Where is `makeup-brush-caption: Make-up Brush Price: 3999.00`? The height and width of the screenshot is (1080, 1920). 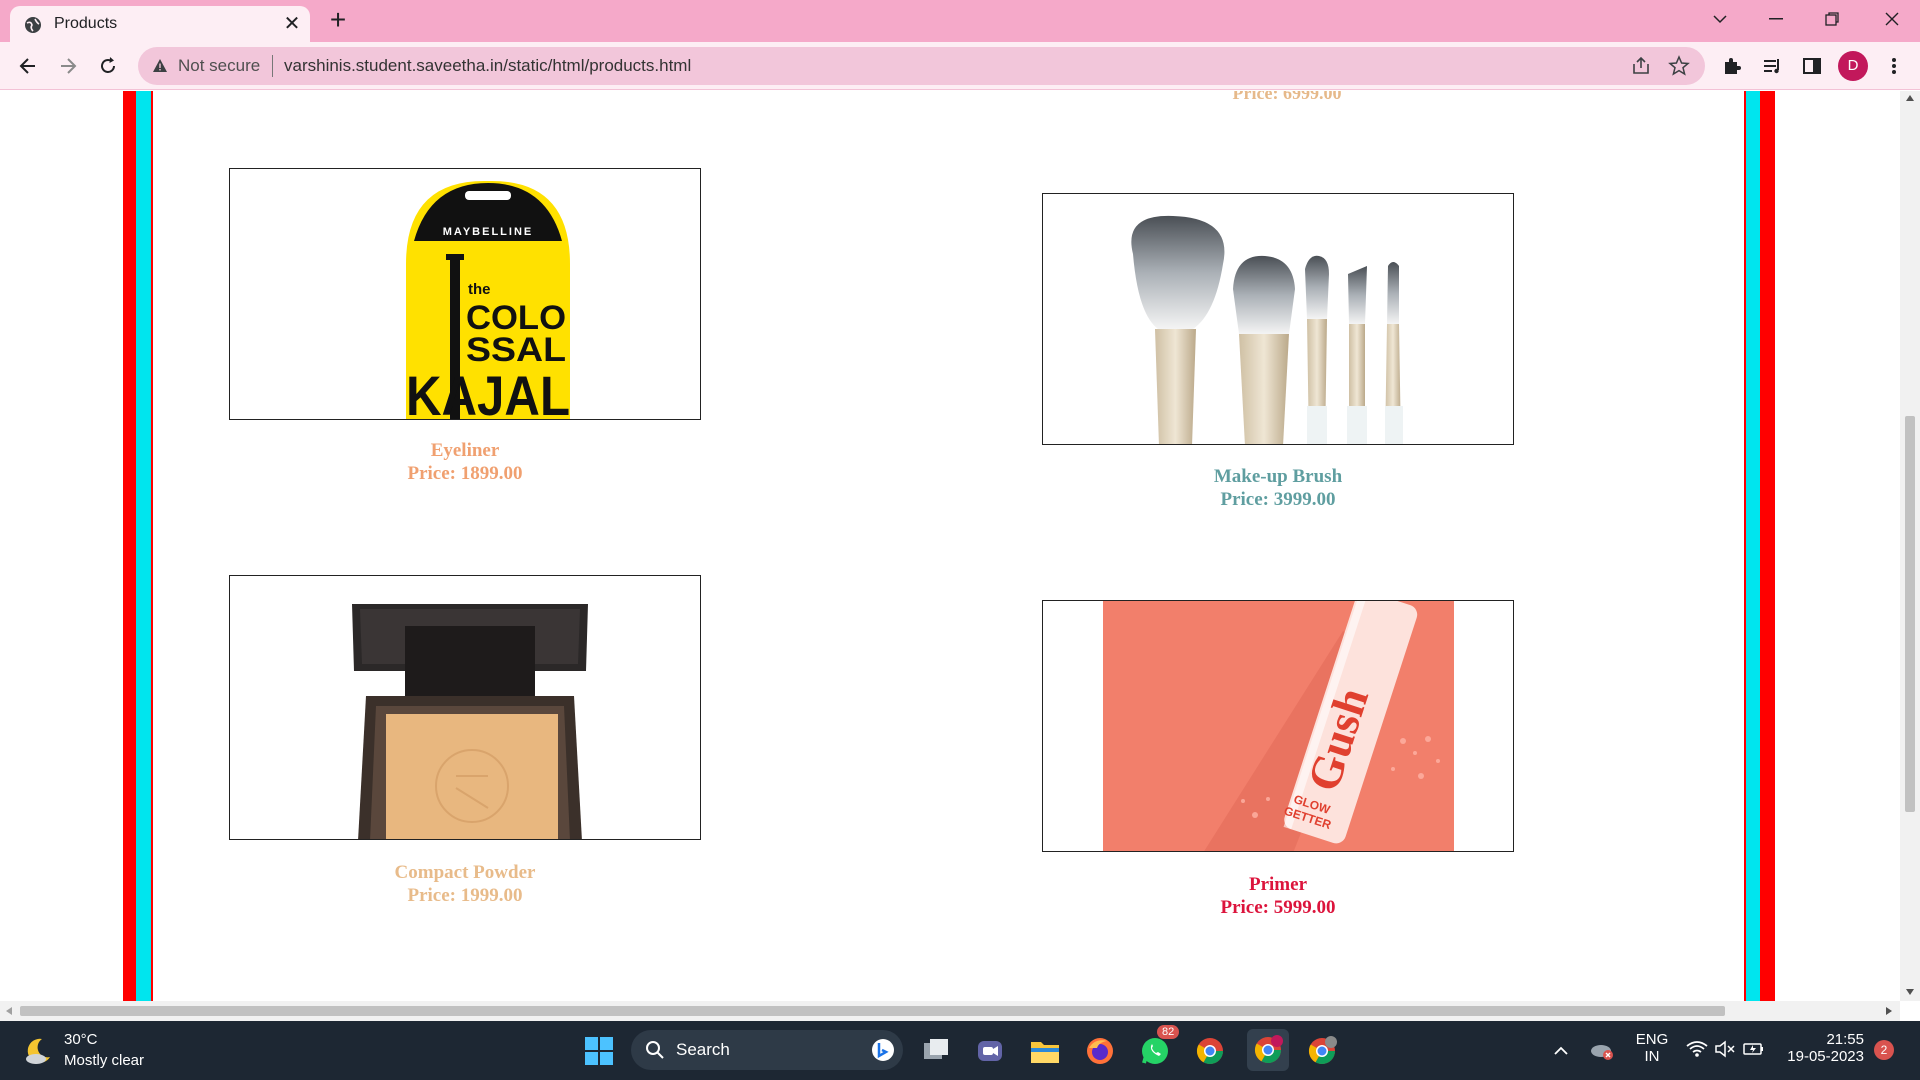
makeup-brush-caption: Make-up Brush Price: 3999.00 is located at coordinates (1278, 488).